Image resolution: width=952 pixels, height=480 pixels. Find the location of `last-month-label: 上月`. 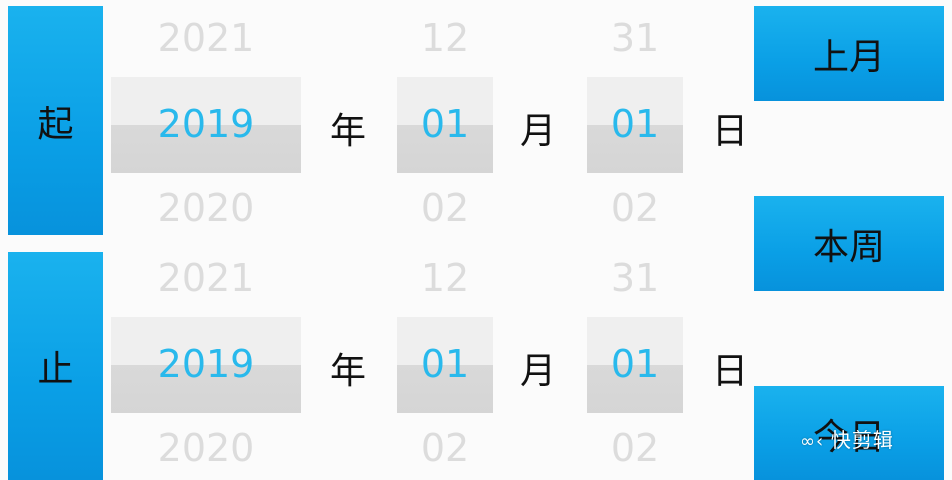

last-month-label: 上月 is located at coordinates (848, 57).